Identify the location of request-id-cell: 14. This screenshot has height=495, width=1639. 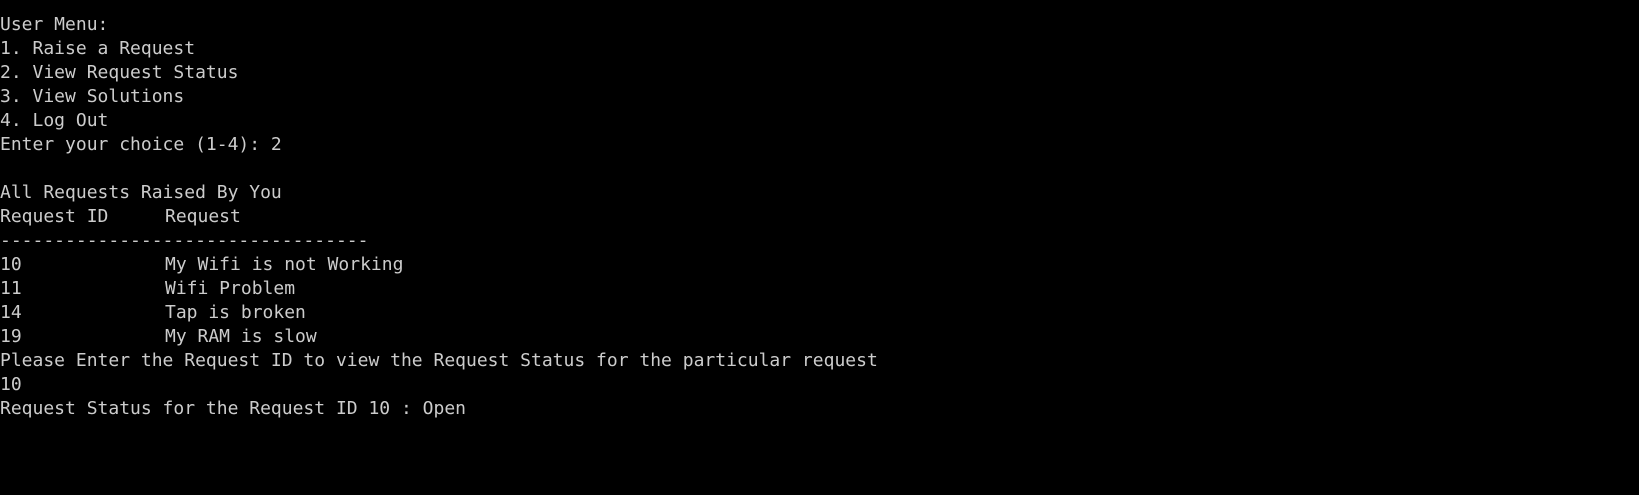
(11, 312).